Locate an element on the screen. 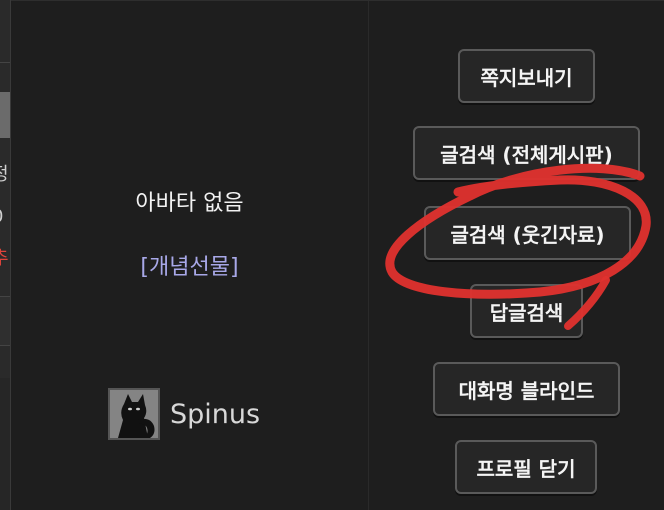 This screenshot has height=510, width=664. background-page: 정 0 추 is located at coordinates (5, 255).